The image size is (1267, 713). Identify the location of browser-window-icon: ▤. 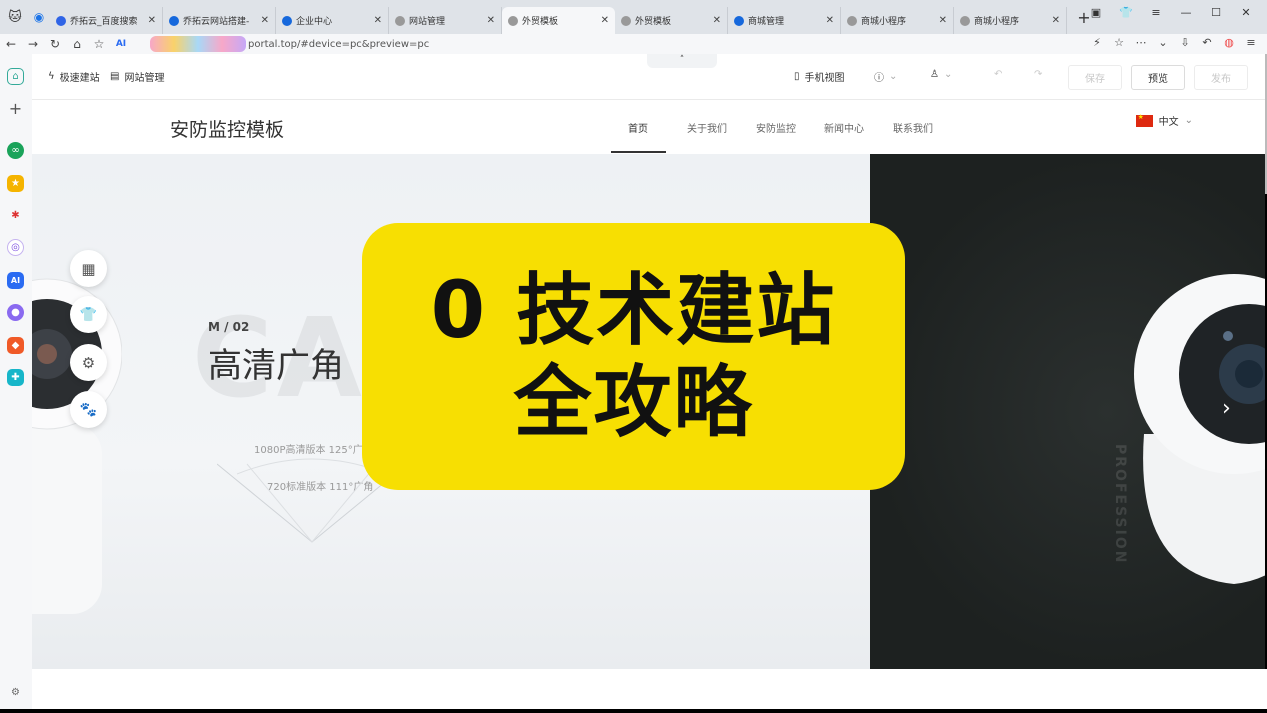
(115, 76).